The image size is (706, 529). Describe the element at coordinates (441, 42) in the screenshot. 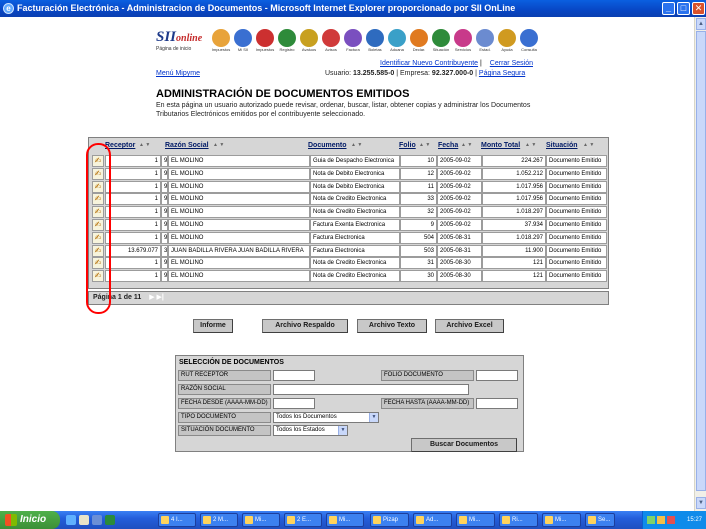

I see `nav-icon-10: Situación` at that location.